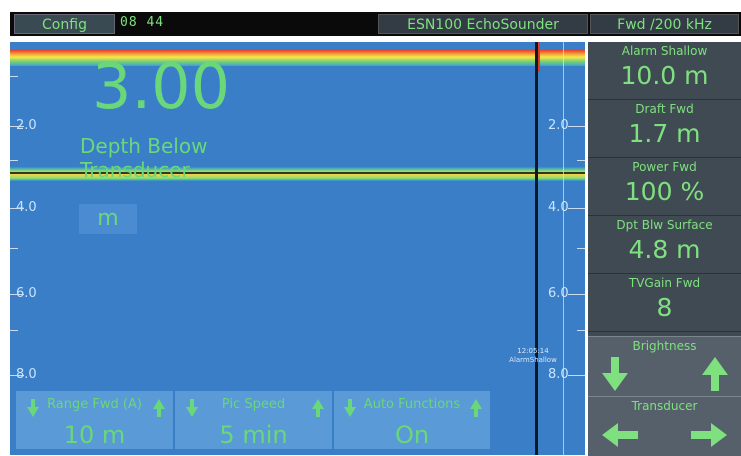  I want to click on alarm-event-marker: 12:05:14 AlarmShallow, so click(533, 356).